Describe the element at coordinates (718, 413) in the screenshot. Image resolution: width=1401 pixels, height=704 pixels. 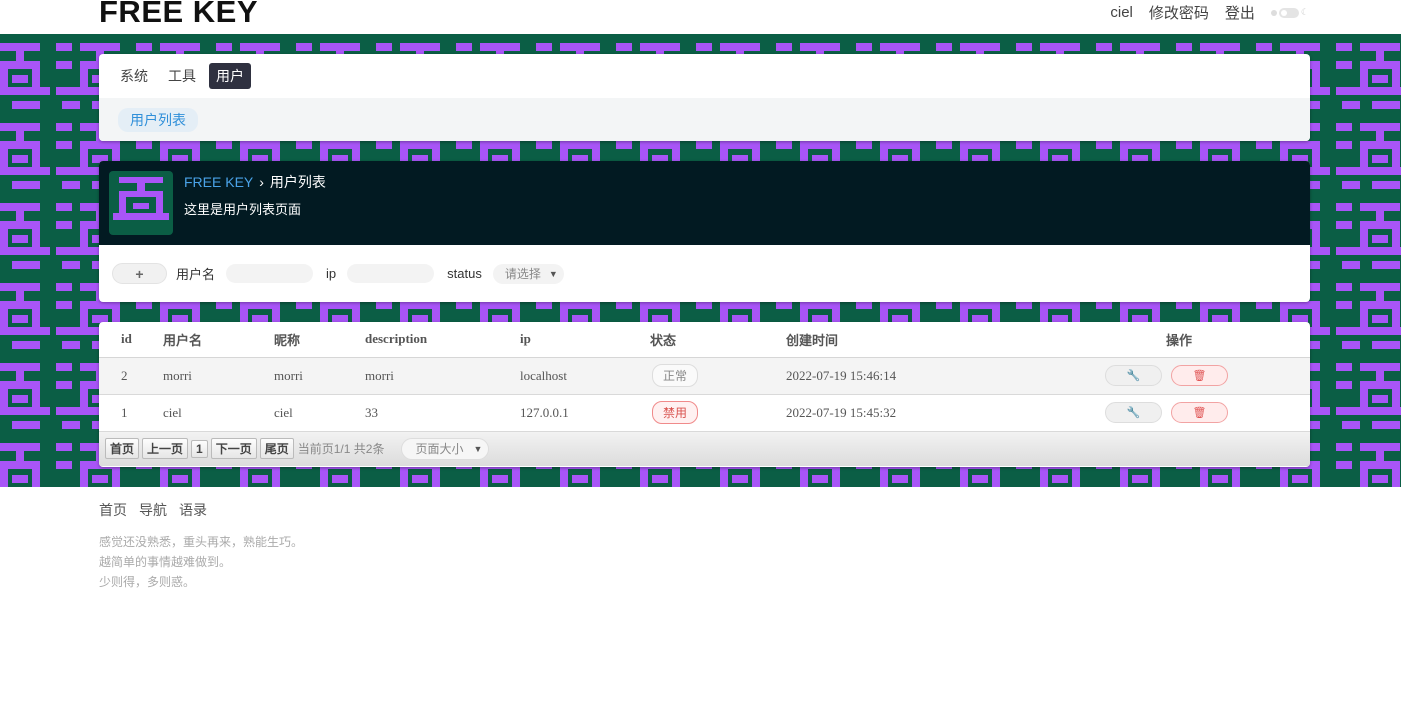
I see `cell-status: 禁用` at that location.